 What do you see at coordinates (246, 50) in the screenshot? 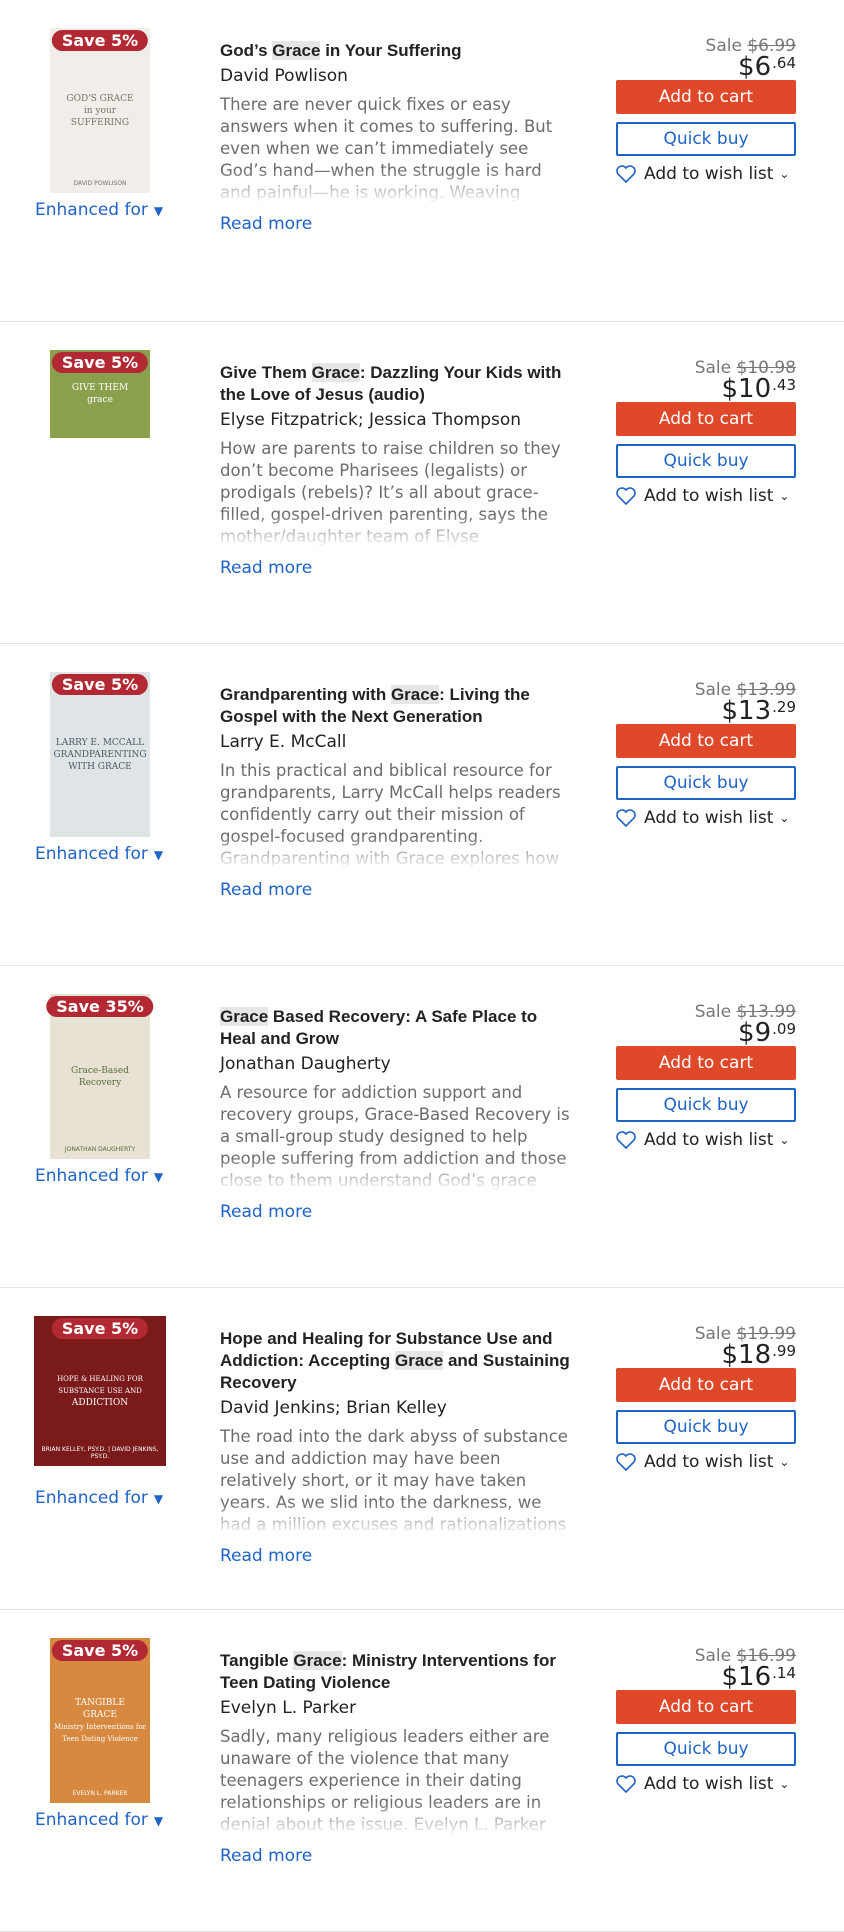
I see `title-text: God’s` at bounding box center [246, 50].